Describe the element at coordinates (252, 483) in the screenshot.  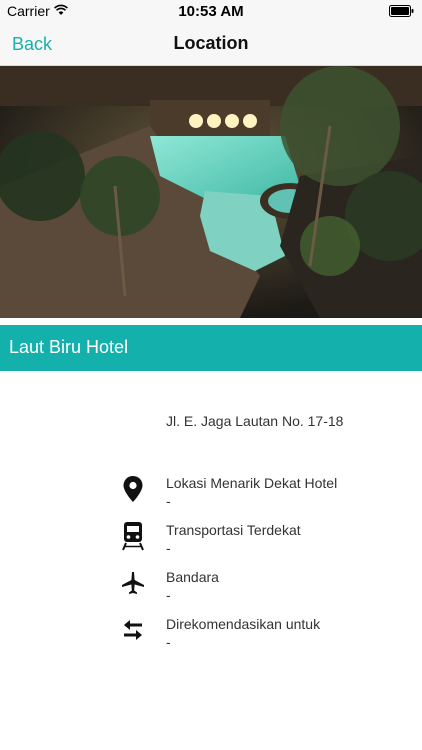
I see `info-title: Lokasi Menarik Dekat Hotel` at that location.